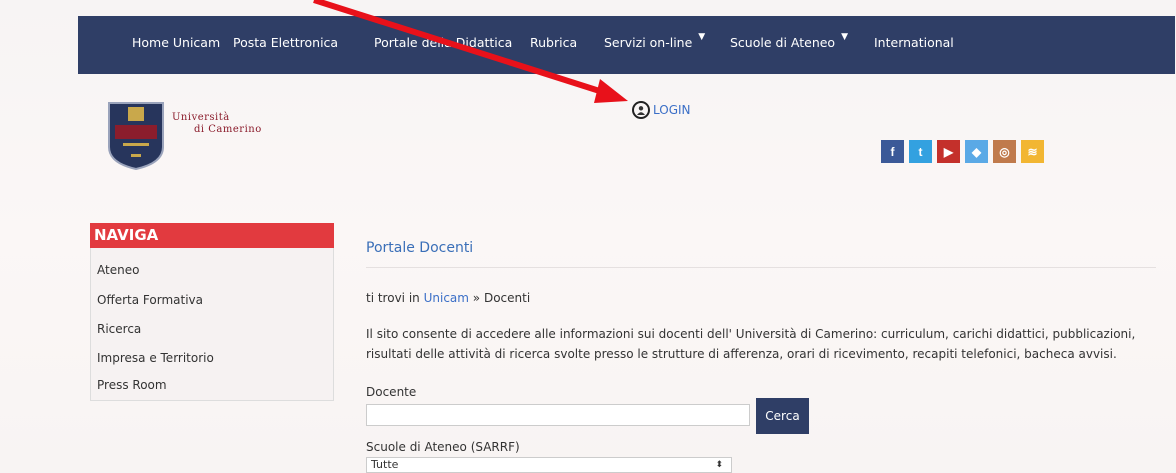  Describe the element at coordinates (176, 42) in the screenshot. I see `nav-home-unicam: Home Unicam` at that location.